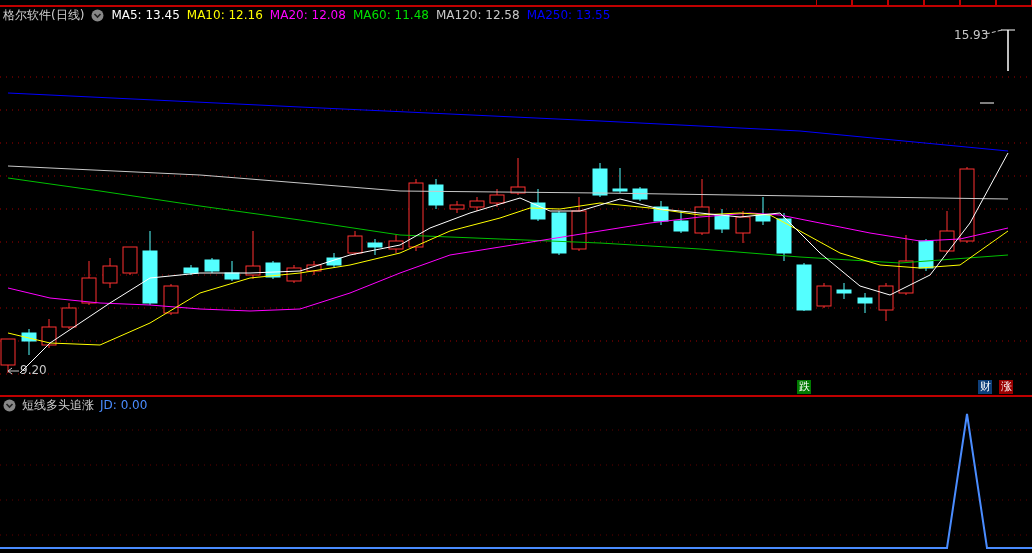 The height and width of the screenshot is (553, 1032). What do you see at coordinates (307, 15) in the screenshot?
I see `indicator-value: MA20: 12.08` at bounding box center [307, 15].